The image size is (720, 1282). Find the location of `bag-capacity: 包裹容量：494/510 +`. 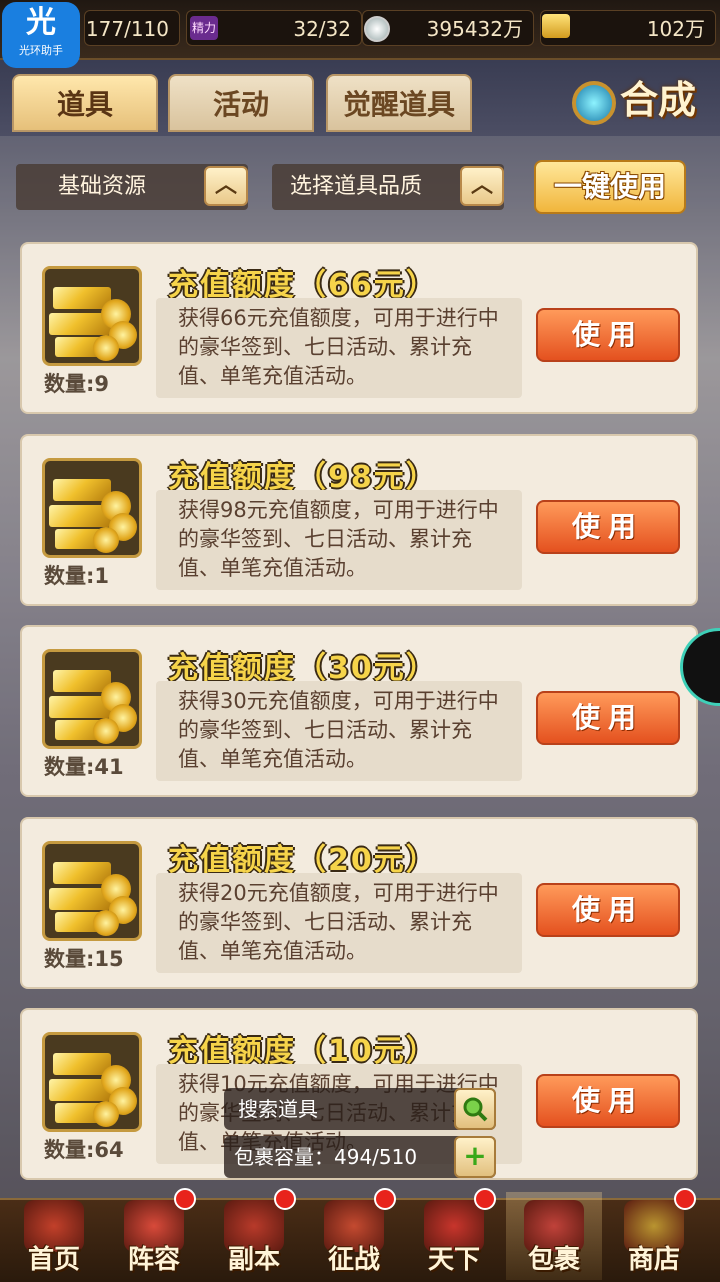

bag-capacity: 包裹容量：494/510 + is located at coordinates (360, 1157).